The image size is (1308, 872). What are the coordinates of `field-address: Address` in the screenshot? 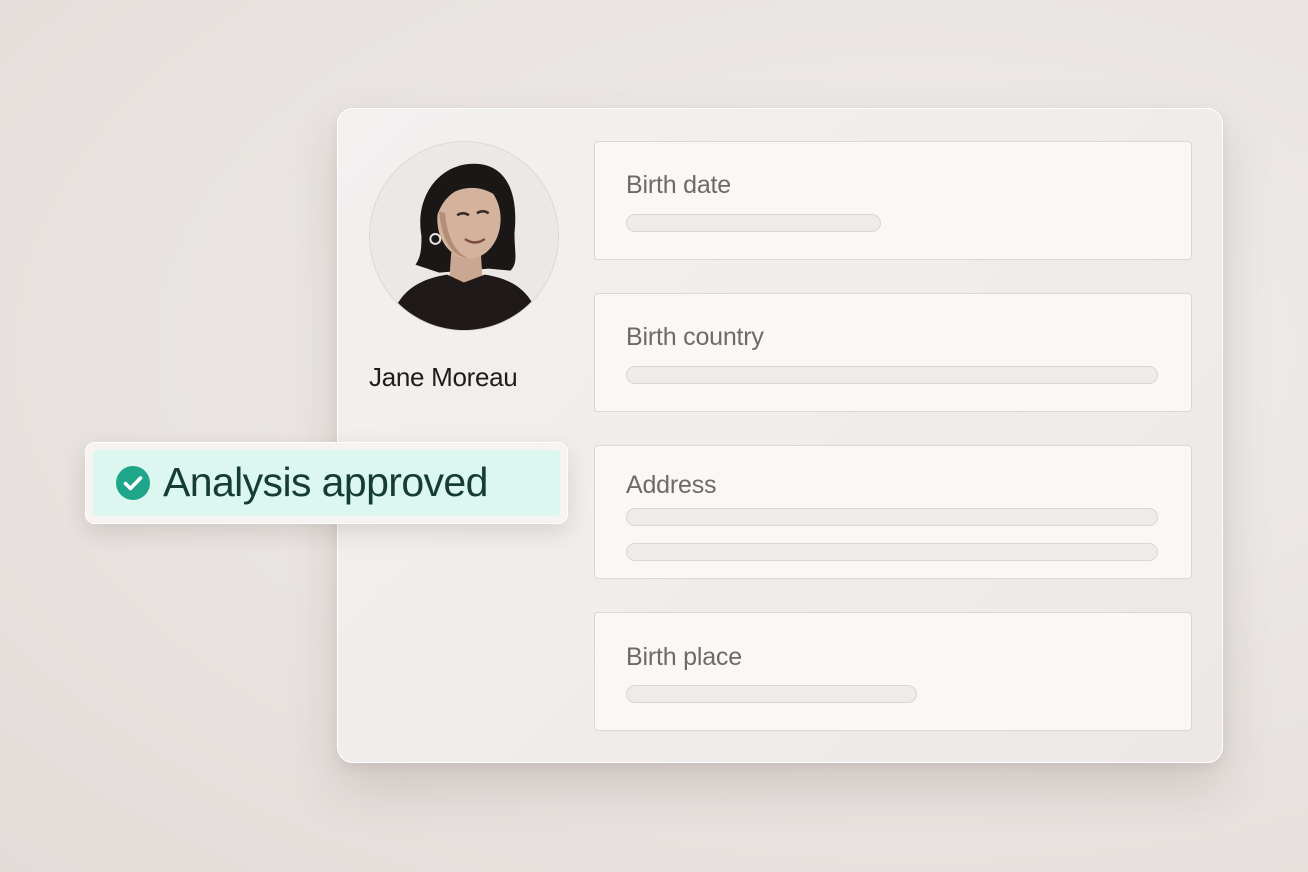 It's located at (893, 512).